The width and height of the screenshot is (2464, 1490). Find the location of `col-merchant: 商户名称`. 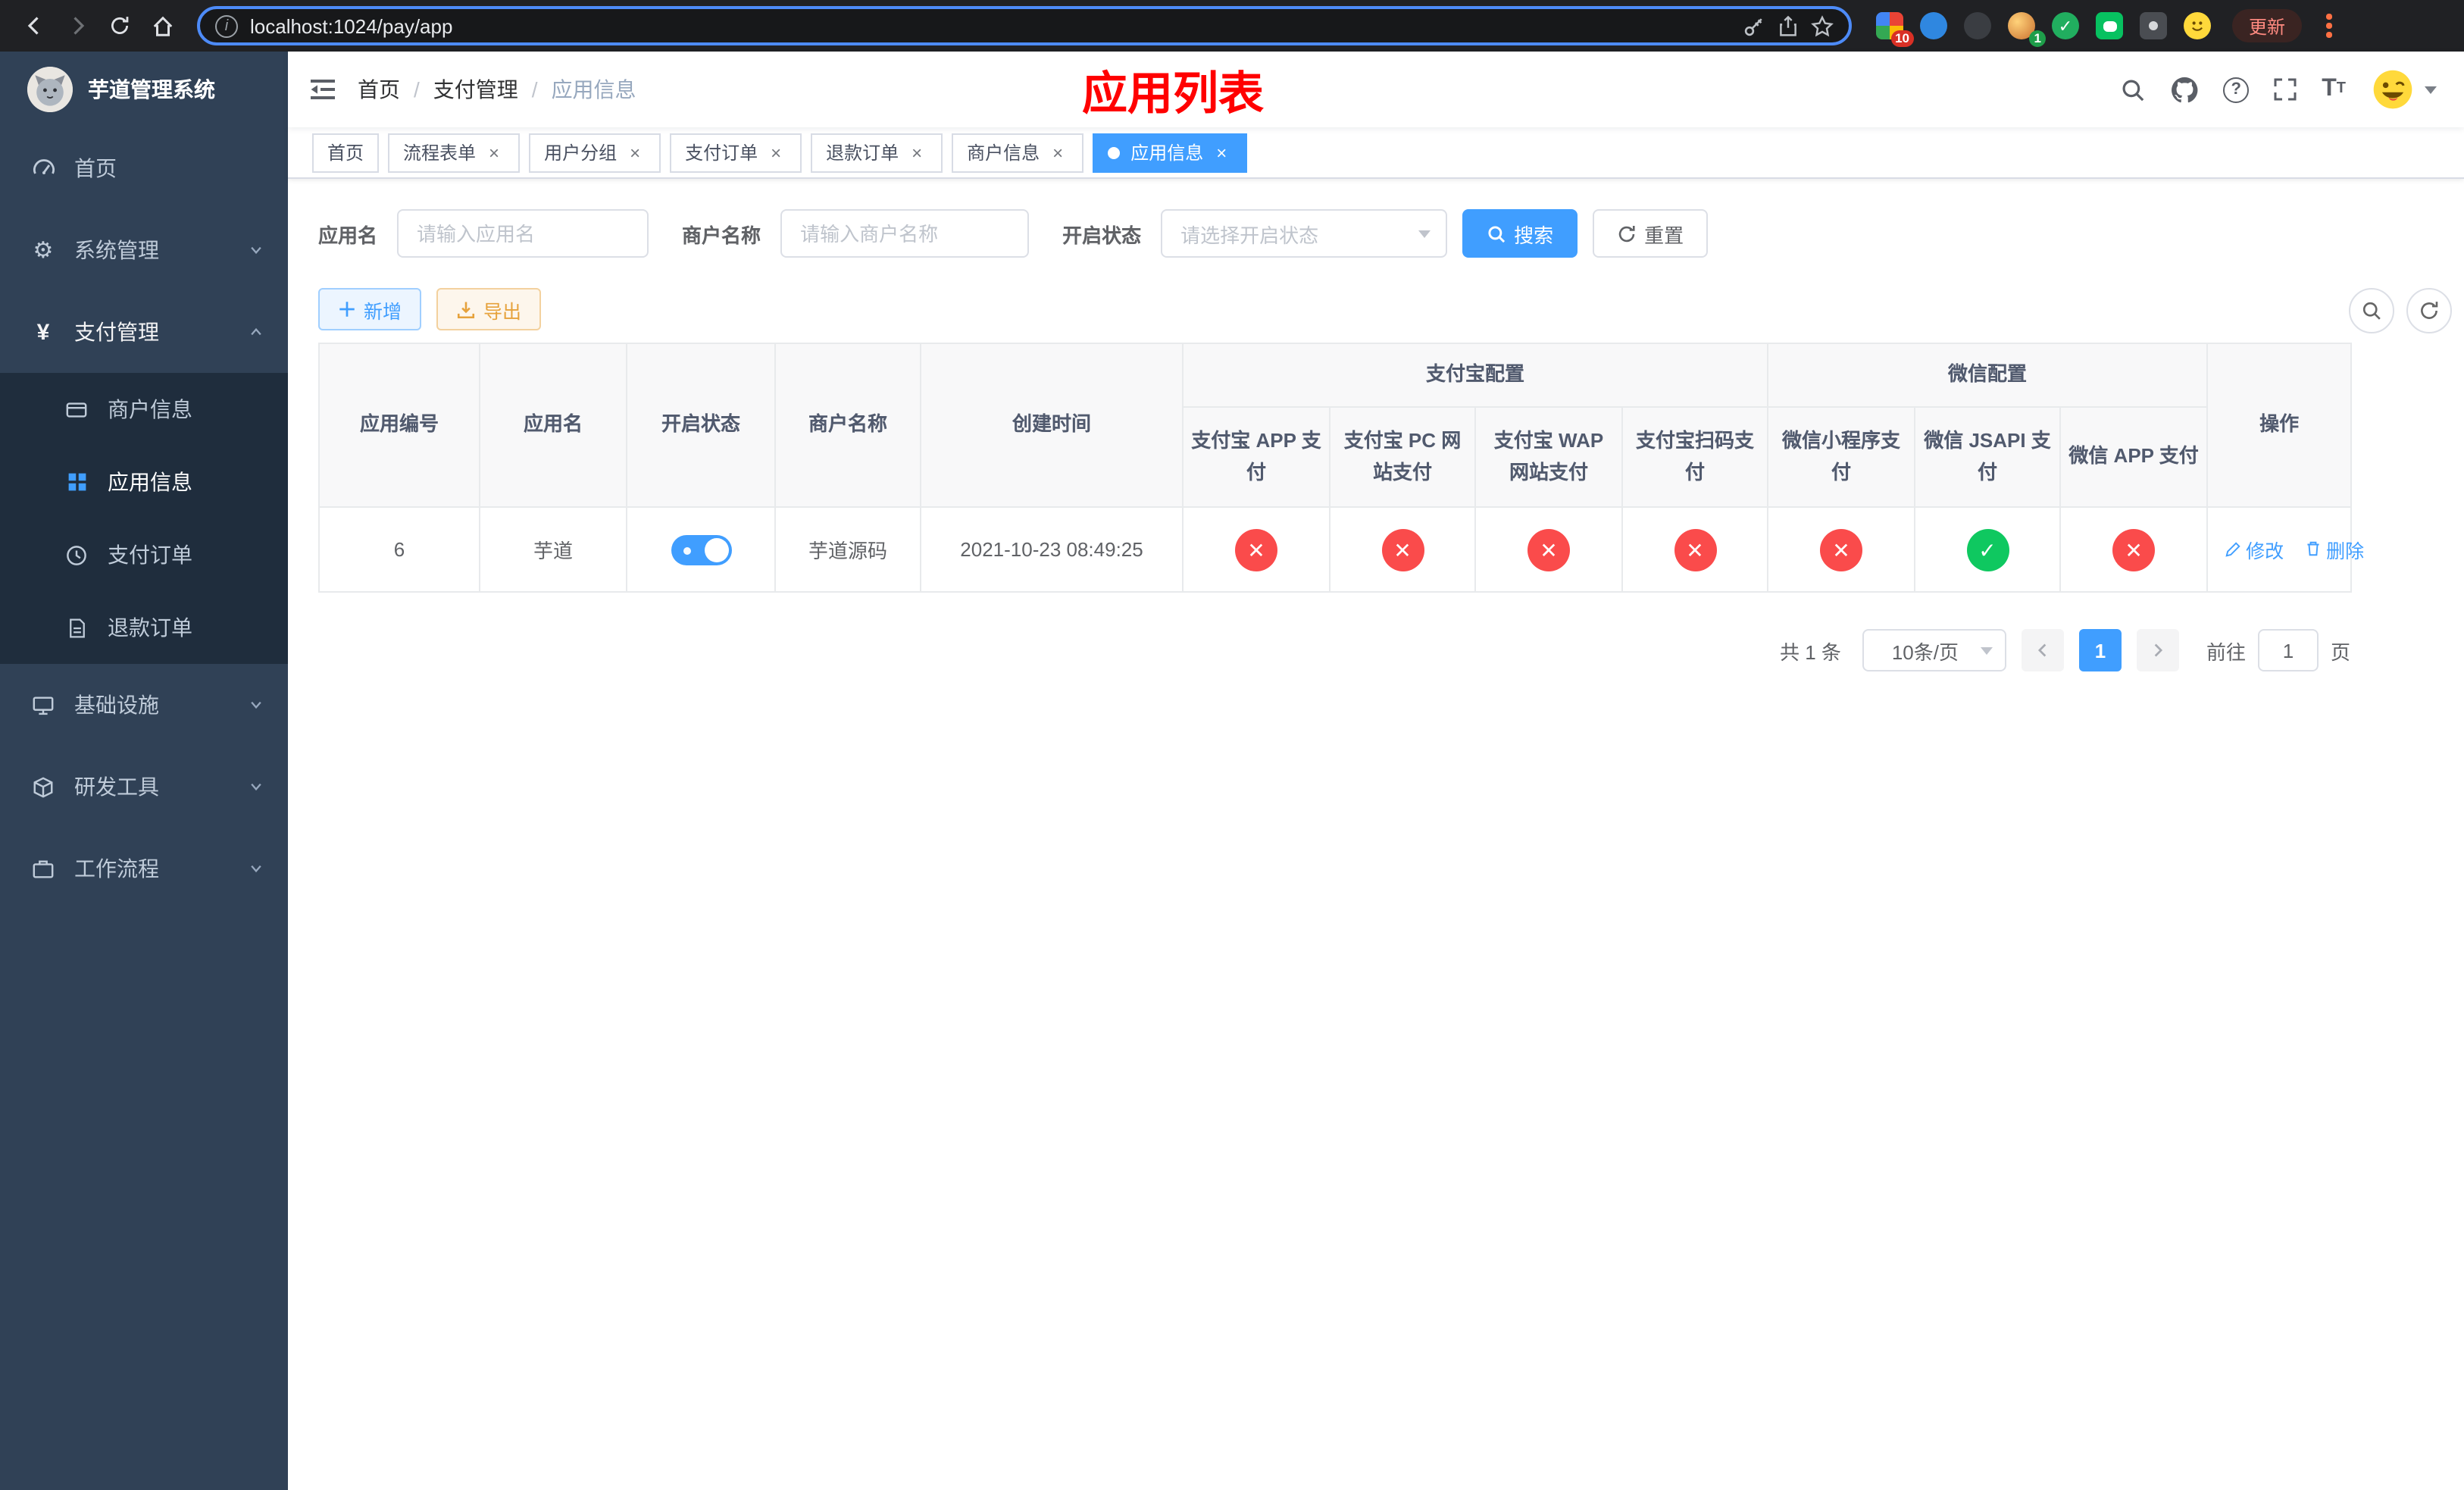

col-merchant: 商户名称 is located at coordinates (847, 426).